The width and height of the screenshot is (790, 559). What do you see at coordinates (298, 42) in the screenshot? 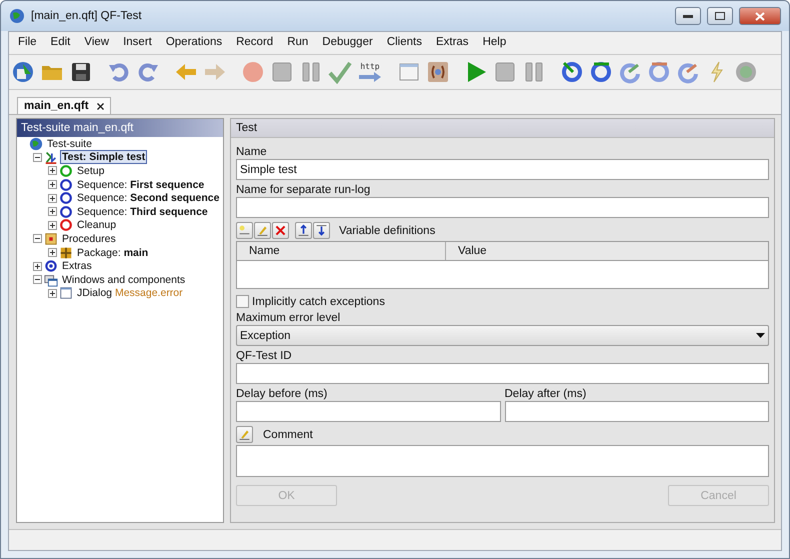
I see `menu-item: Run` at bounding box center [298, 42].